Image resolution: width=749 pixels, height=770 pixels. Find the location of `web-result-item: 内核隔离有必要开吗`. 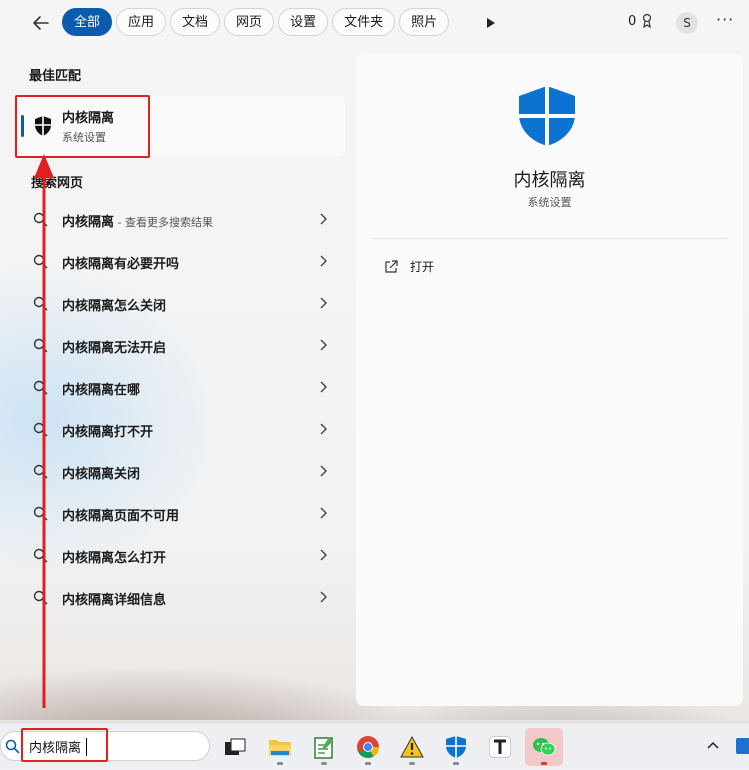

web-result-item: 内核隔离有必要开吗 is located at coordinates (180, 261).